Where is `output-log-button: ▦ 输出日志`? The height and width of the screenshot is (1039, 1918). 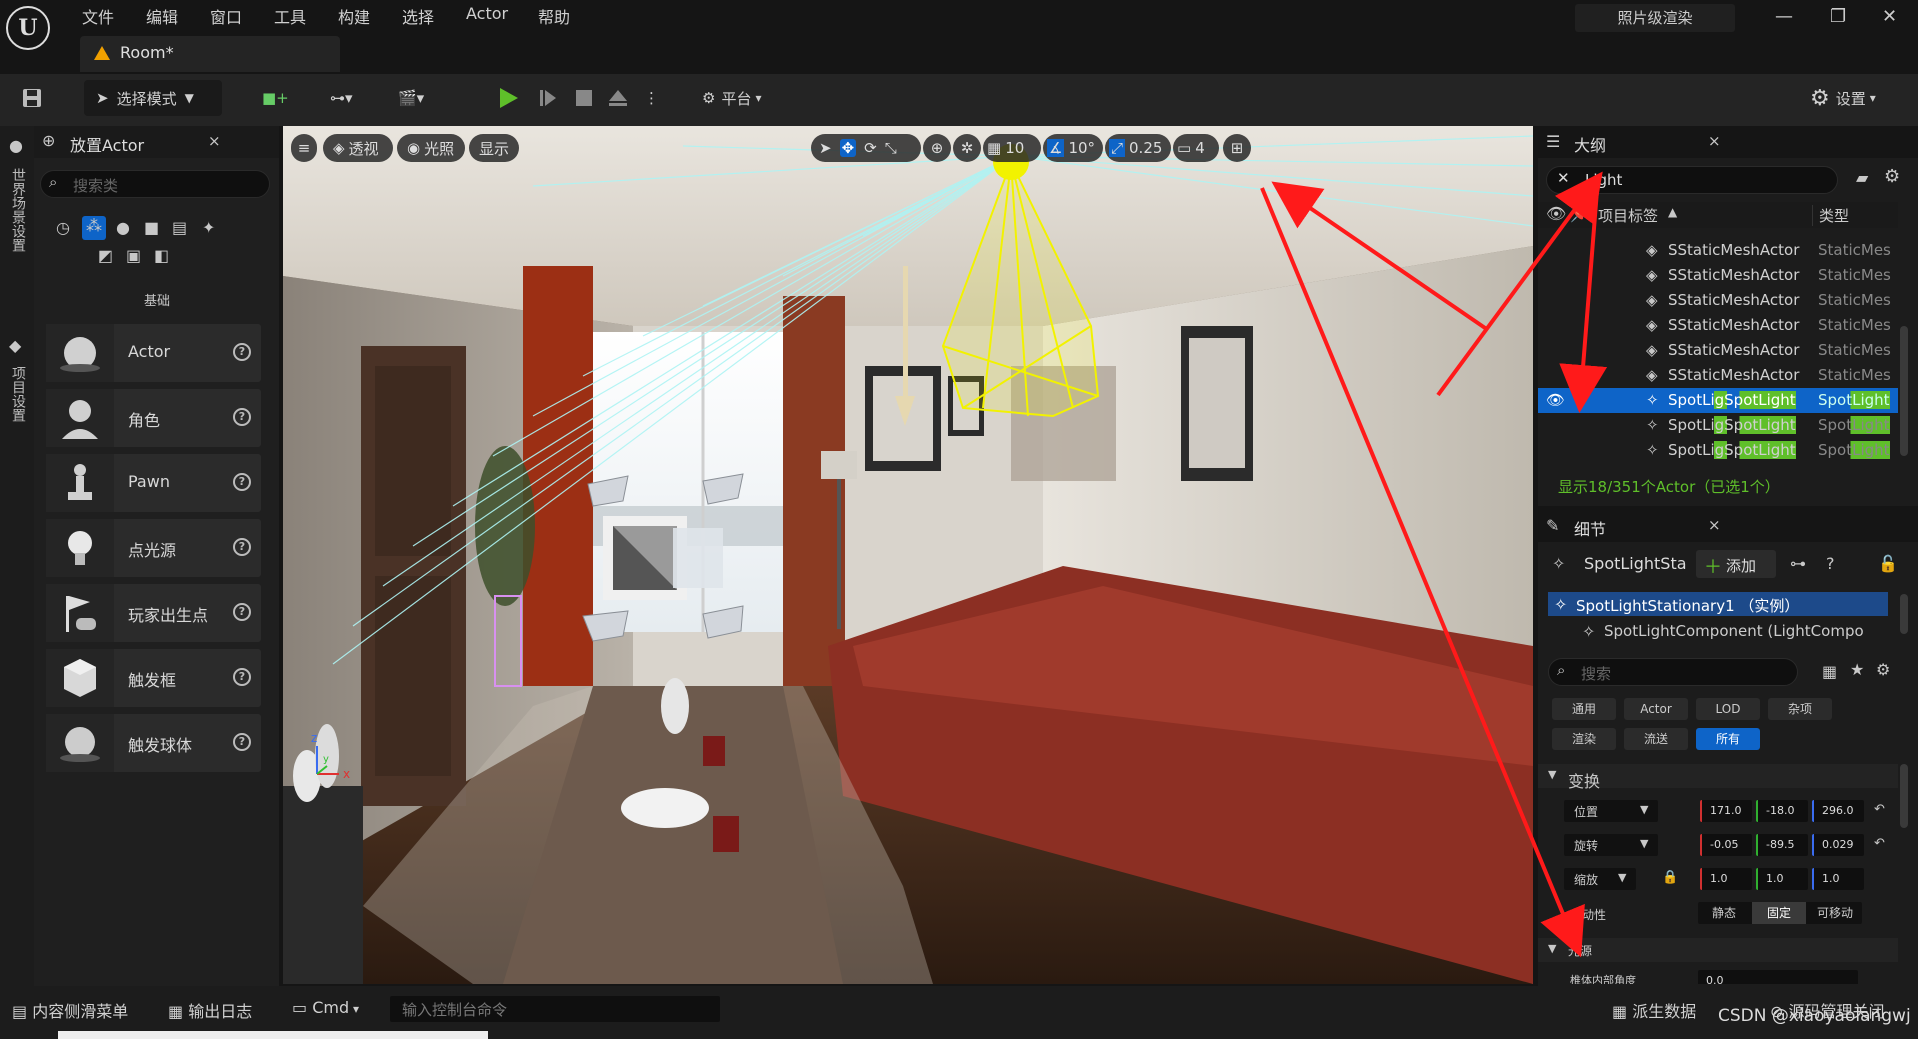 output-log-button: ▦ 输出日志 is located at coordinates (210, 1010).